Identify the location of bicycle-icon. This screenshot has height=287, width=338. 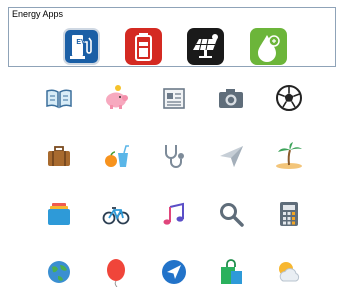
(116, 214).